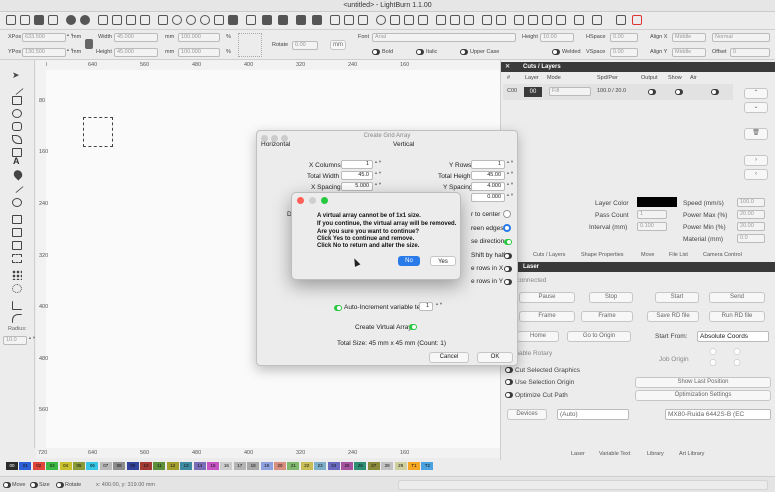 Image resolution: width=775 pixels, height=492 pixels. Describe the element at coordinates (280, 466) in the screenshot. I see `palette-swatch: 20` at that location.